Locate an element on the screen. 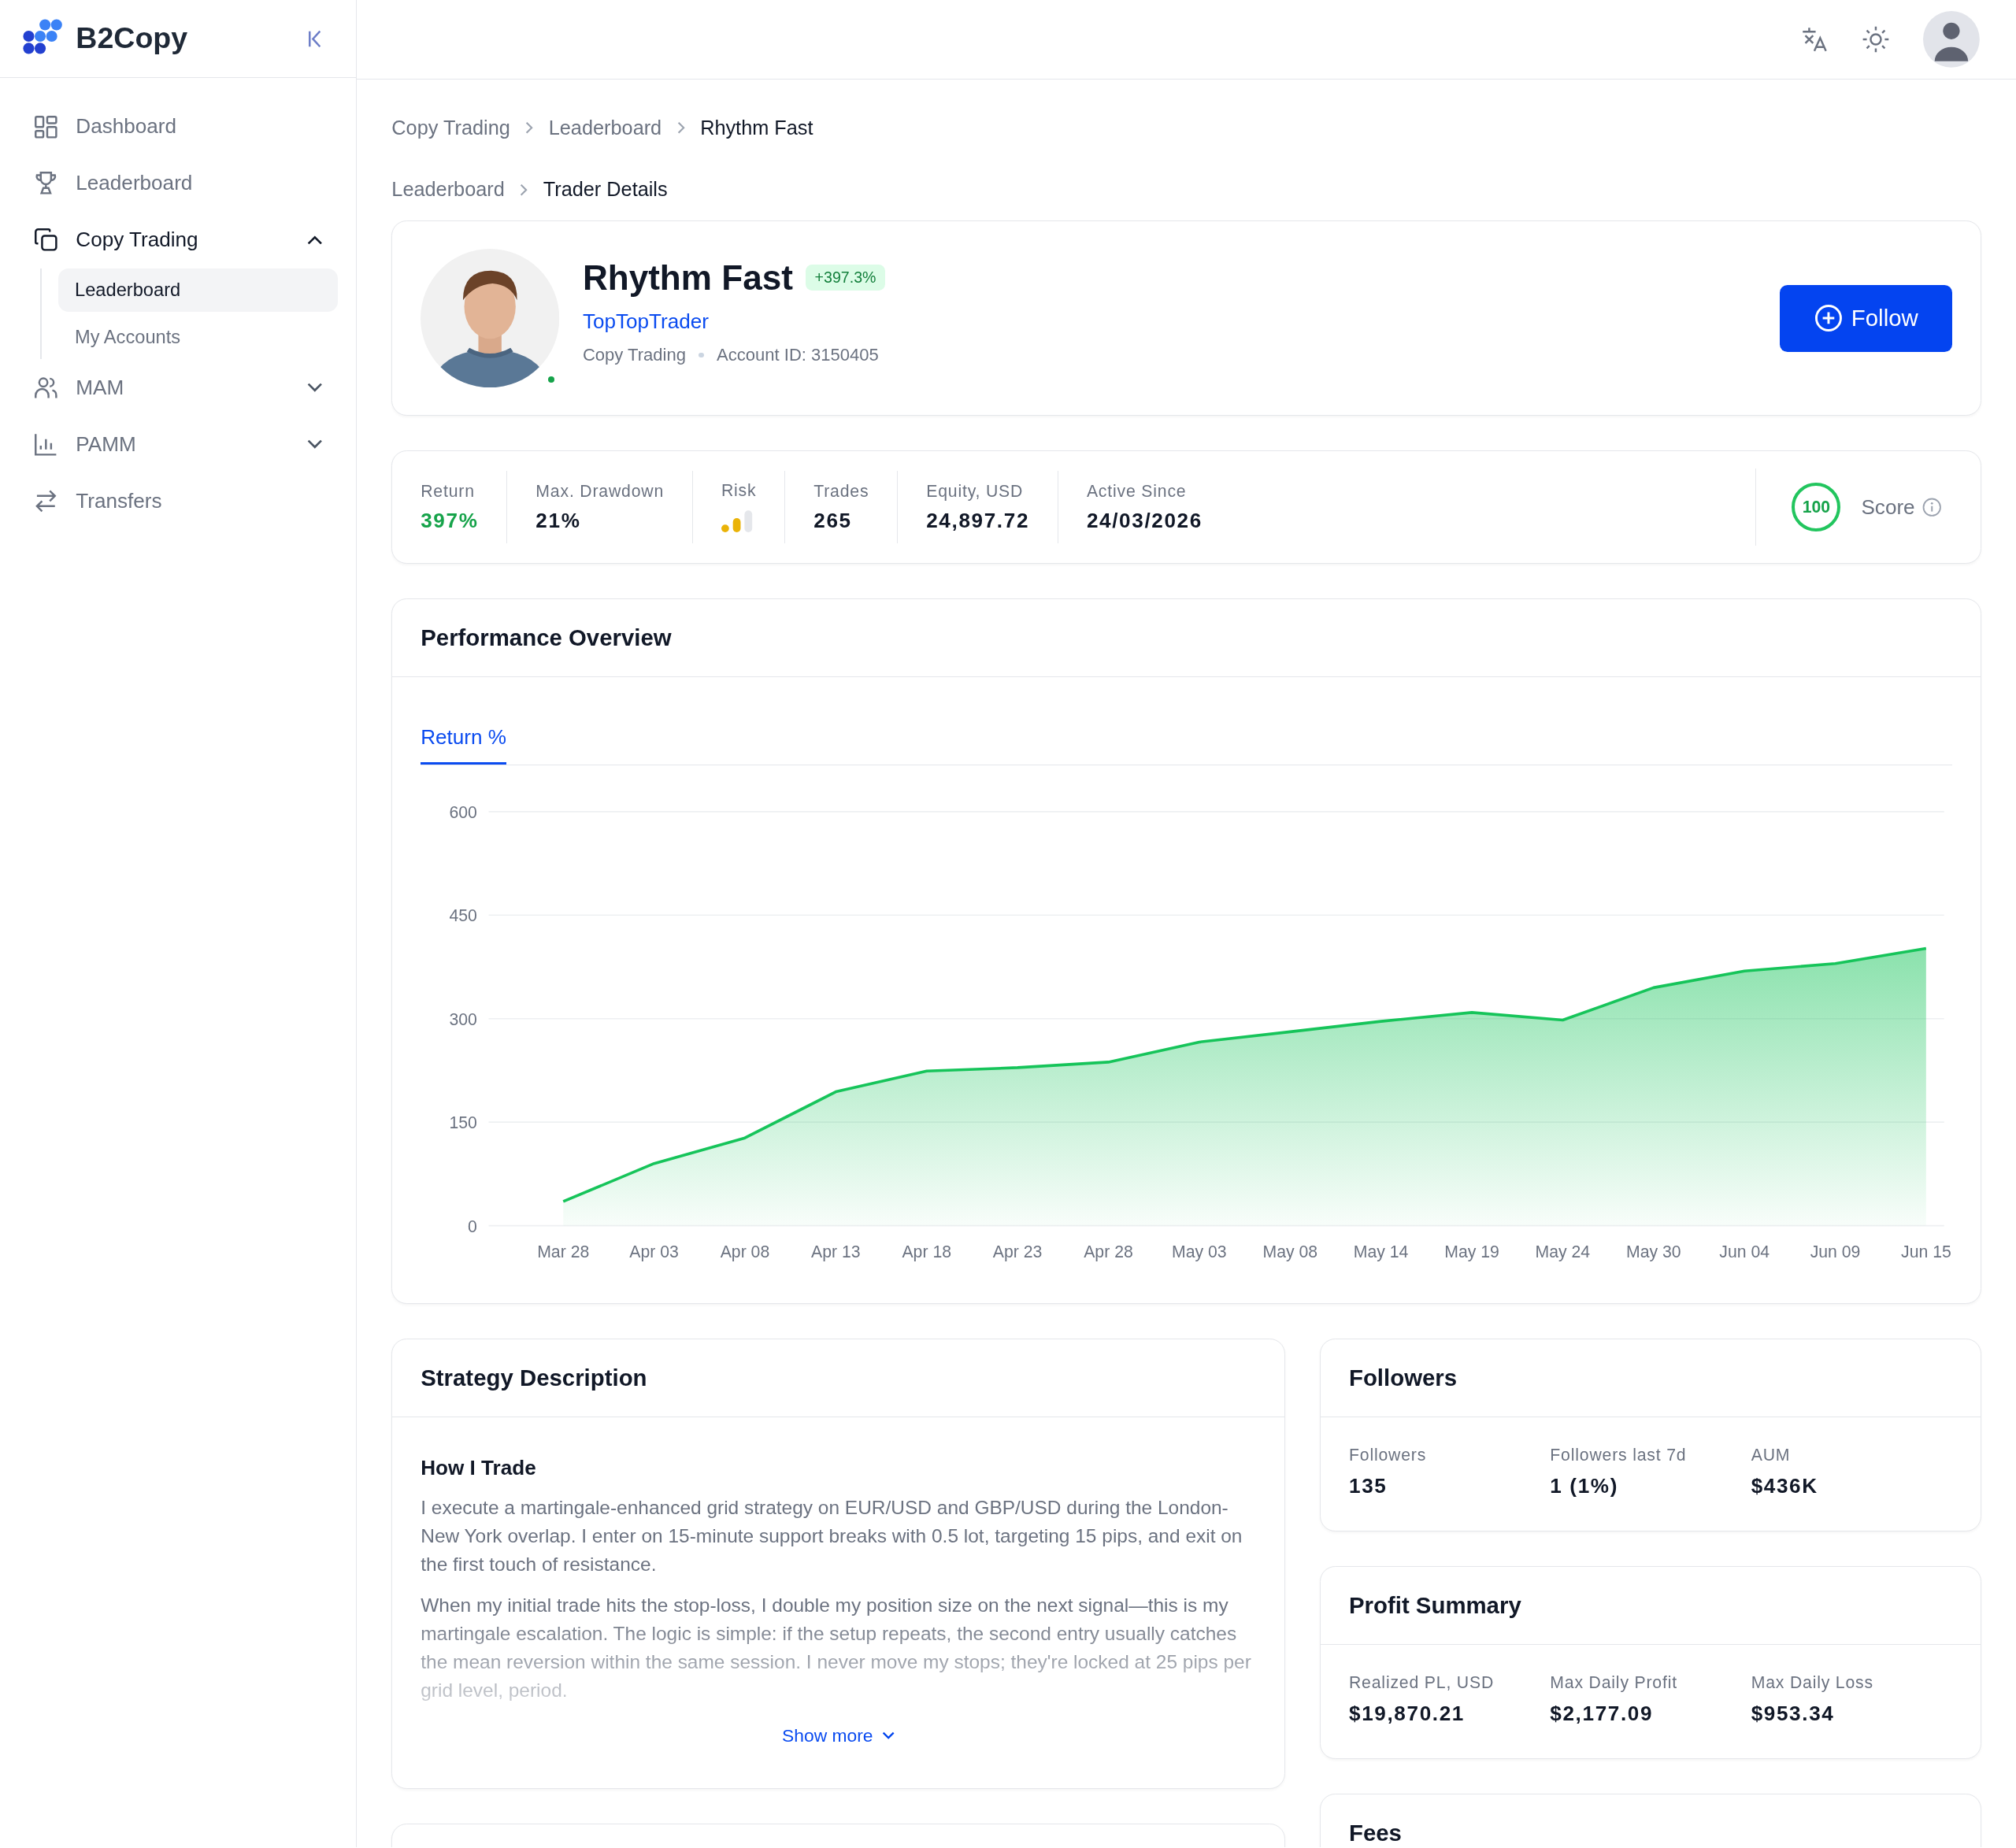  section-heading: How I Trade is located at coordinates (479, 1468).